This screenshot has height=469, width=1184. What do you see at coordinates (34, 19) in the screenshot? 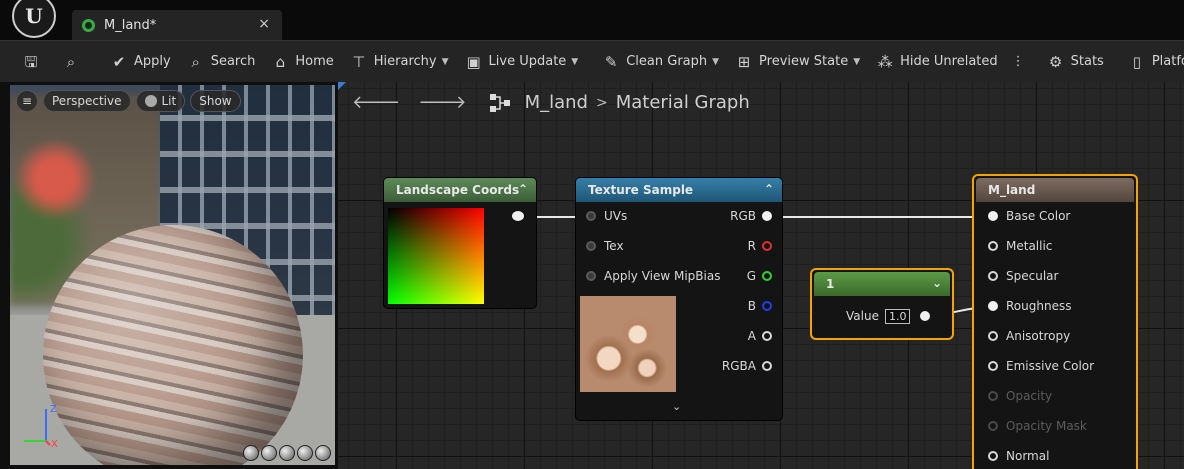
I see `unreal-logo-icon: U` at bounding box center [34, 19].